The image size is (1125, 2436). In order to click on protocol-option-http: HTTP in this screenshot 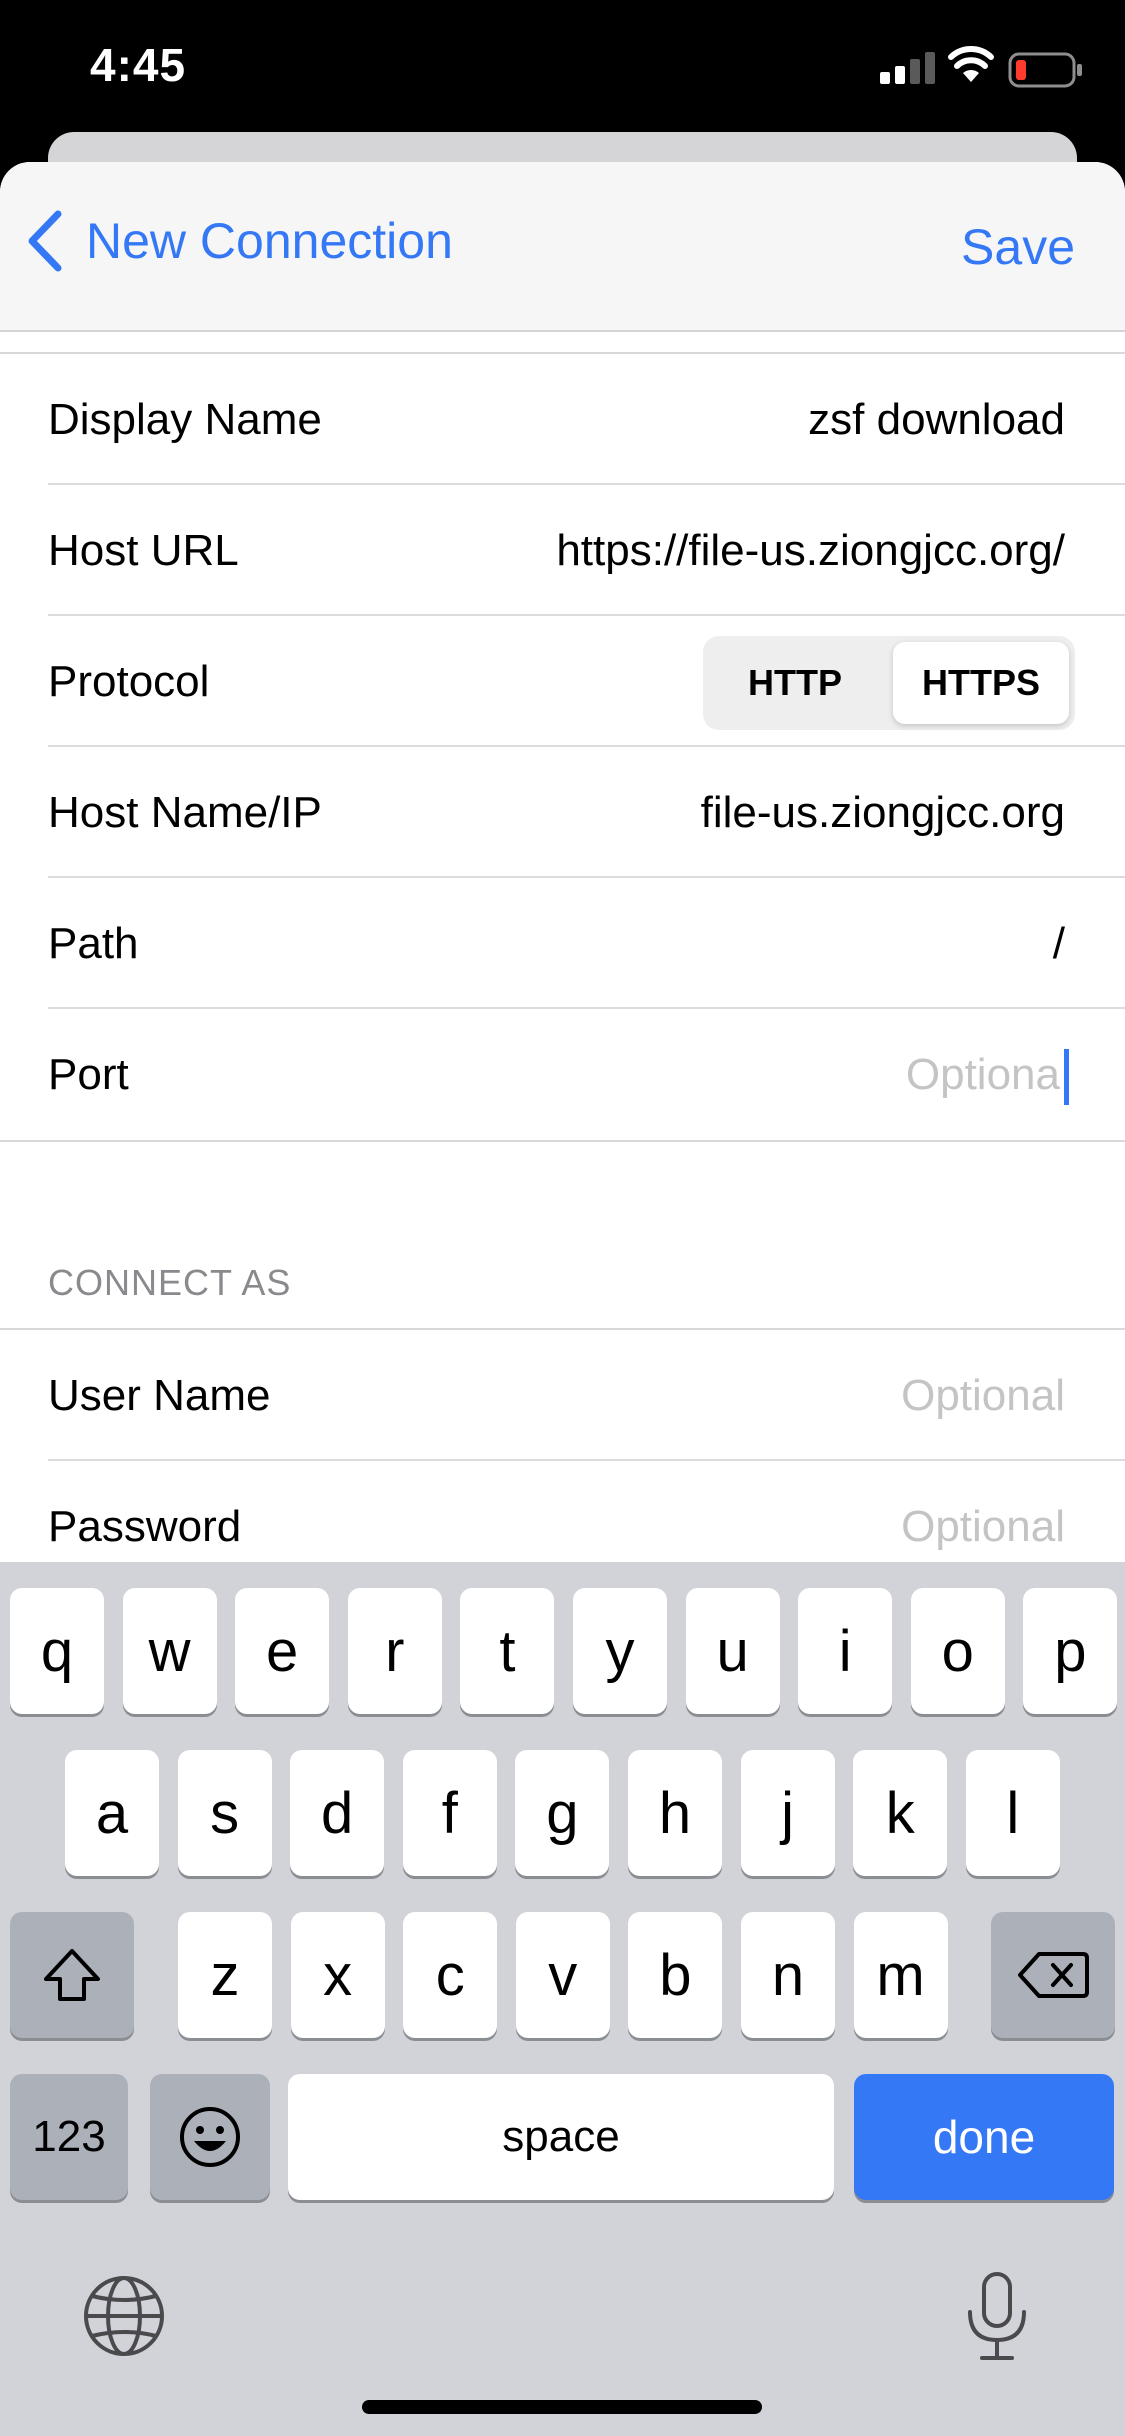, I will do `click(795, 683)`.